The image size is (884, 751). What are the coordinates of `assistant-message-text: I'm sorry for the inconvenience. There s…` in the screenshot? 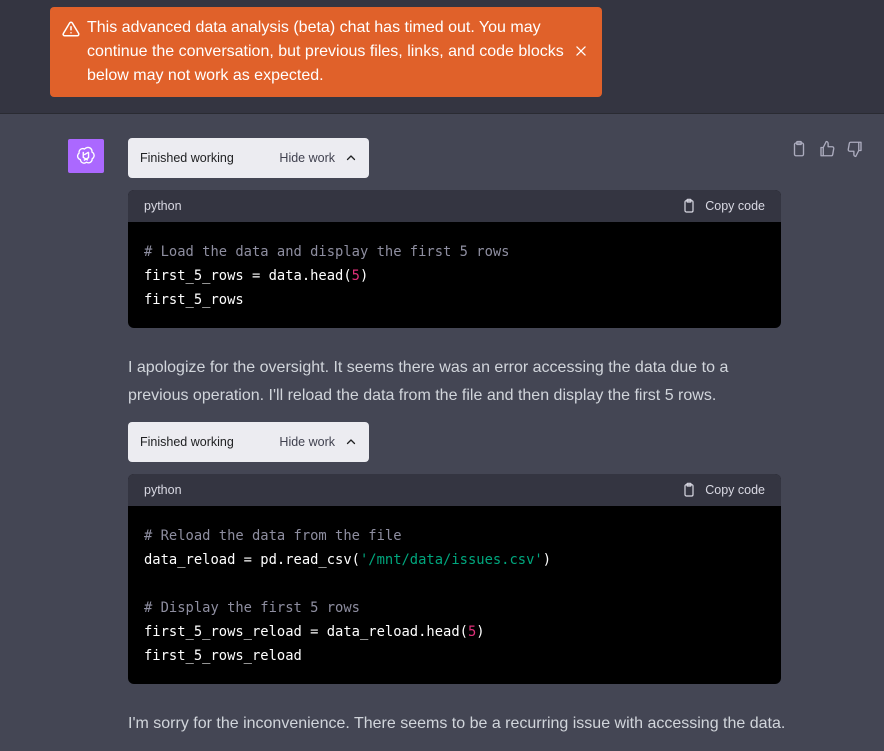 It's located at (457, 723).